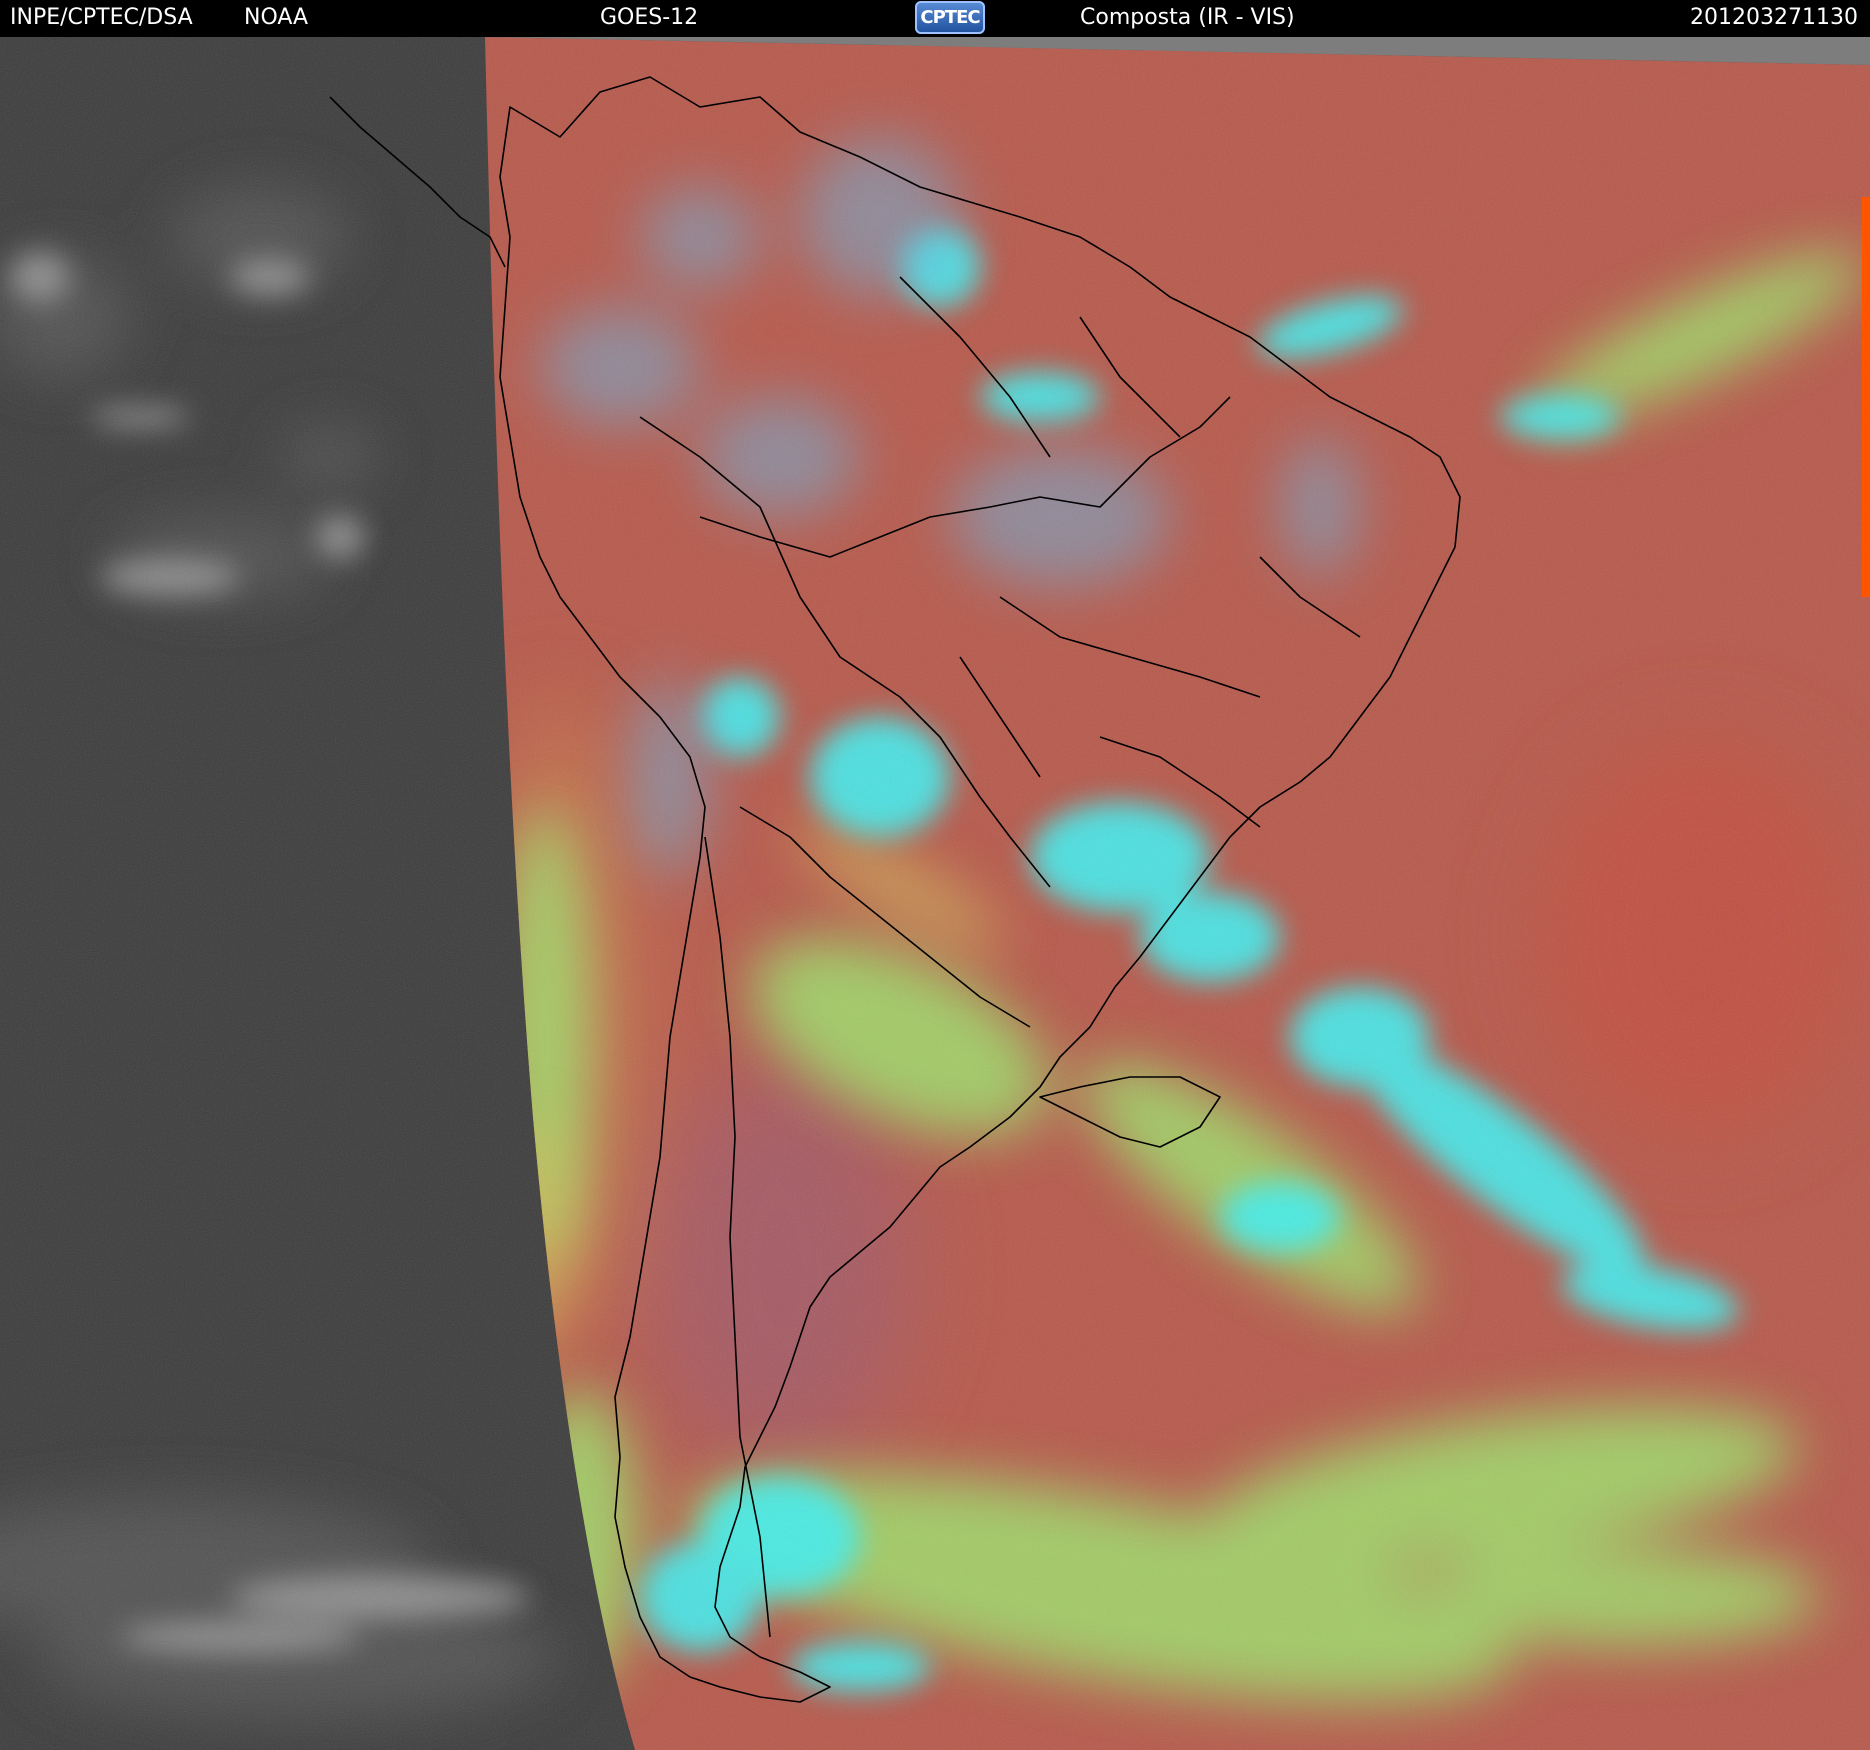  I want to click on satellite-label: GOES-12, so click(649, 17).